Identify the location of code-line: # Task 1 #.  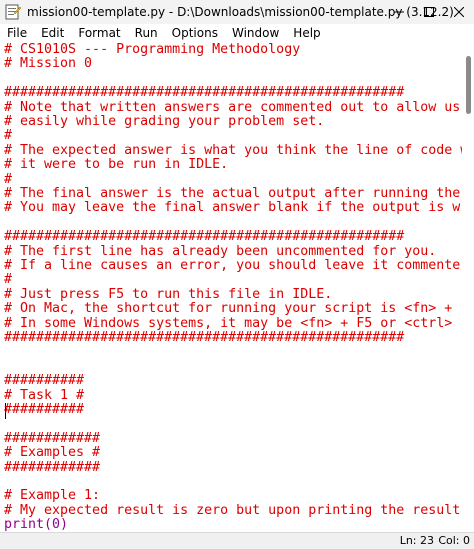
(44, 395).